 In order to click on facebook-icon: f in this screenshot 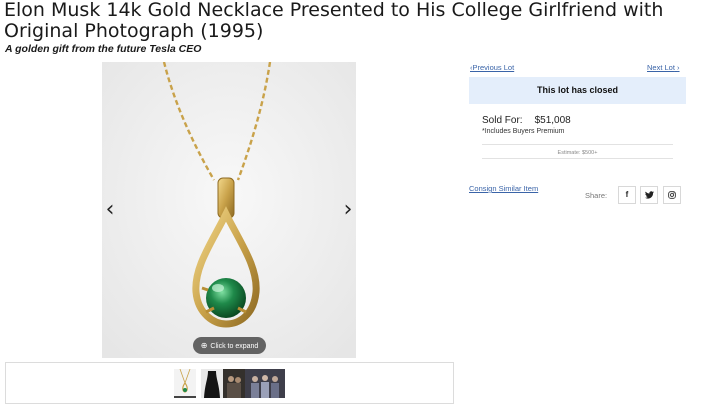, I will do `click(627, 194)`.